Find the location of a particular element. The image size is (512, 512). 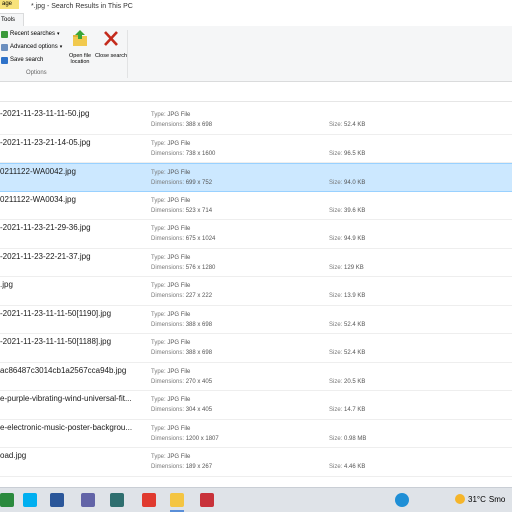

file-size: Size: 0.98 MB is located at coordinates (348, 438).